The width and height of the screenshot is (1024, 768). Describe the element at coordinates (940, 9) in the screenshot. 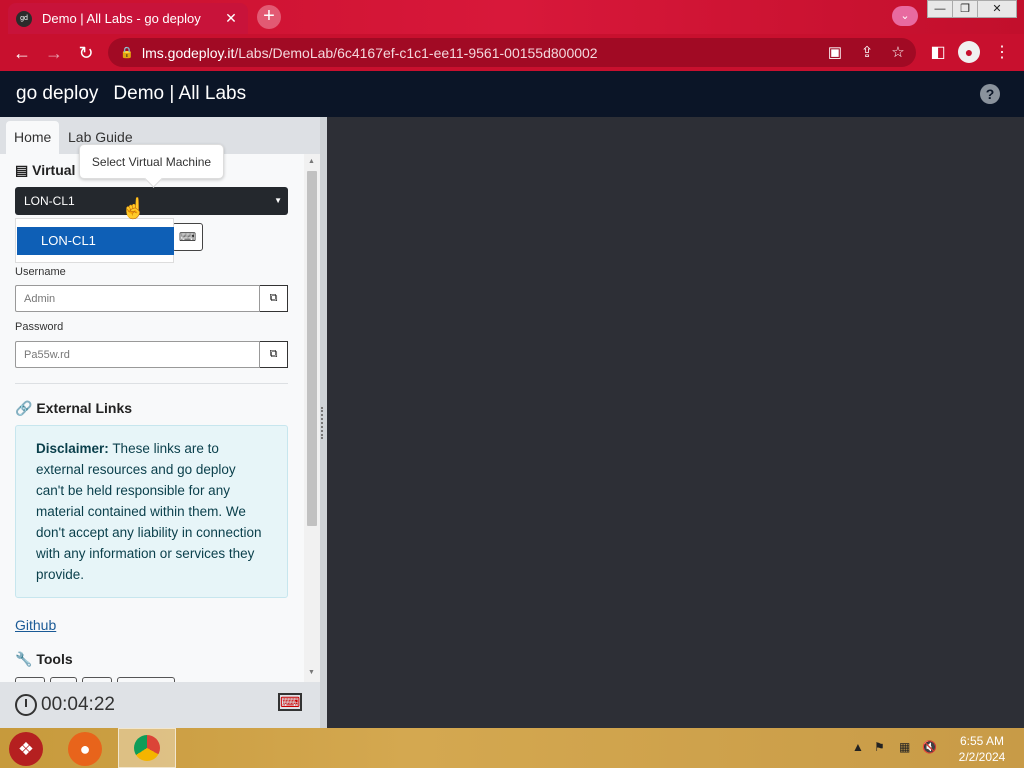

I see `minimize-button: —` at that location.